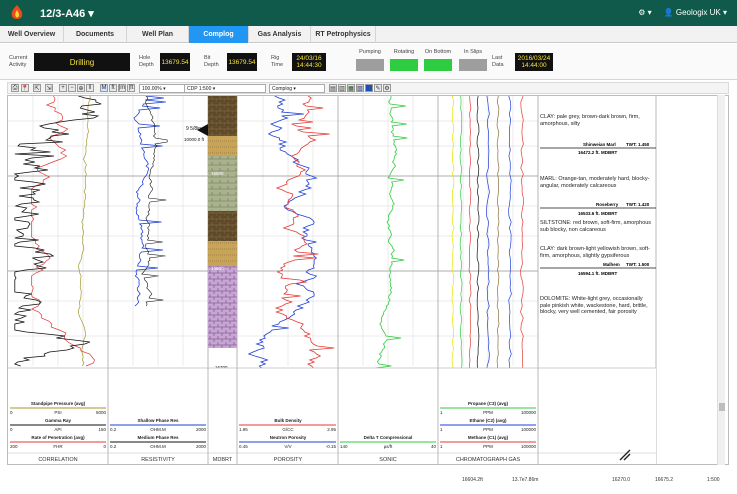  I want to click on track-title-correlation: CORRELATION, so click(57, 460).